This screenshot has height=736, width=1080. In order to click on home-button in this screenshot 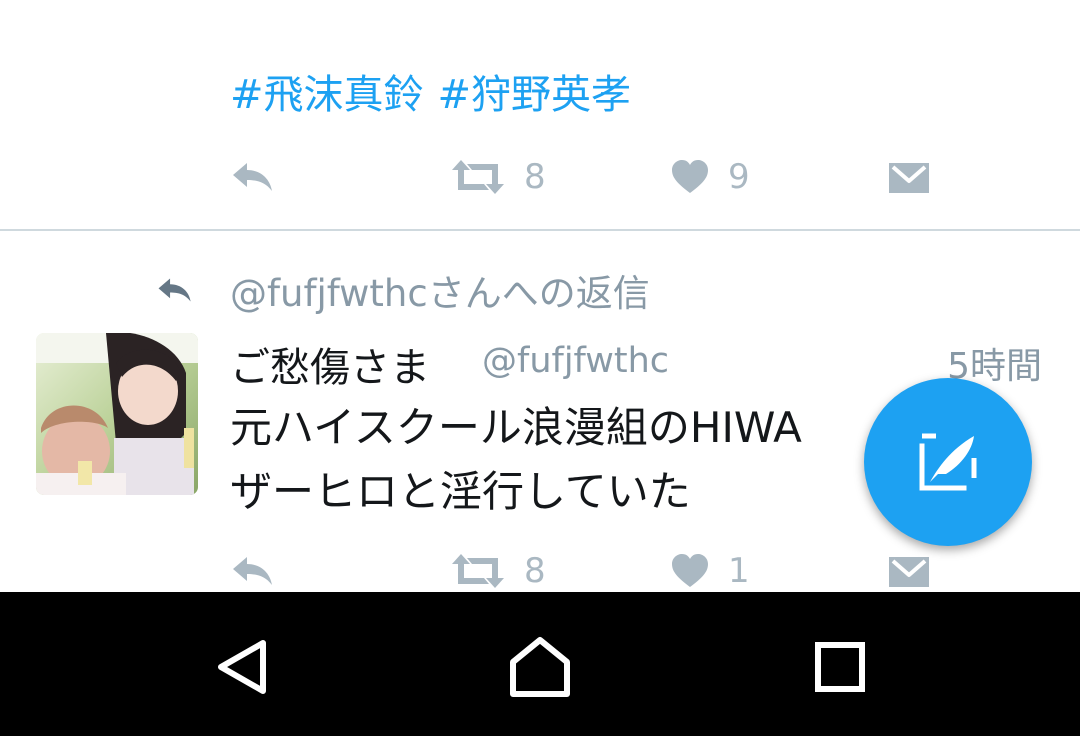, I will do `click(540, 667)`.